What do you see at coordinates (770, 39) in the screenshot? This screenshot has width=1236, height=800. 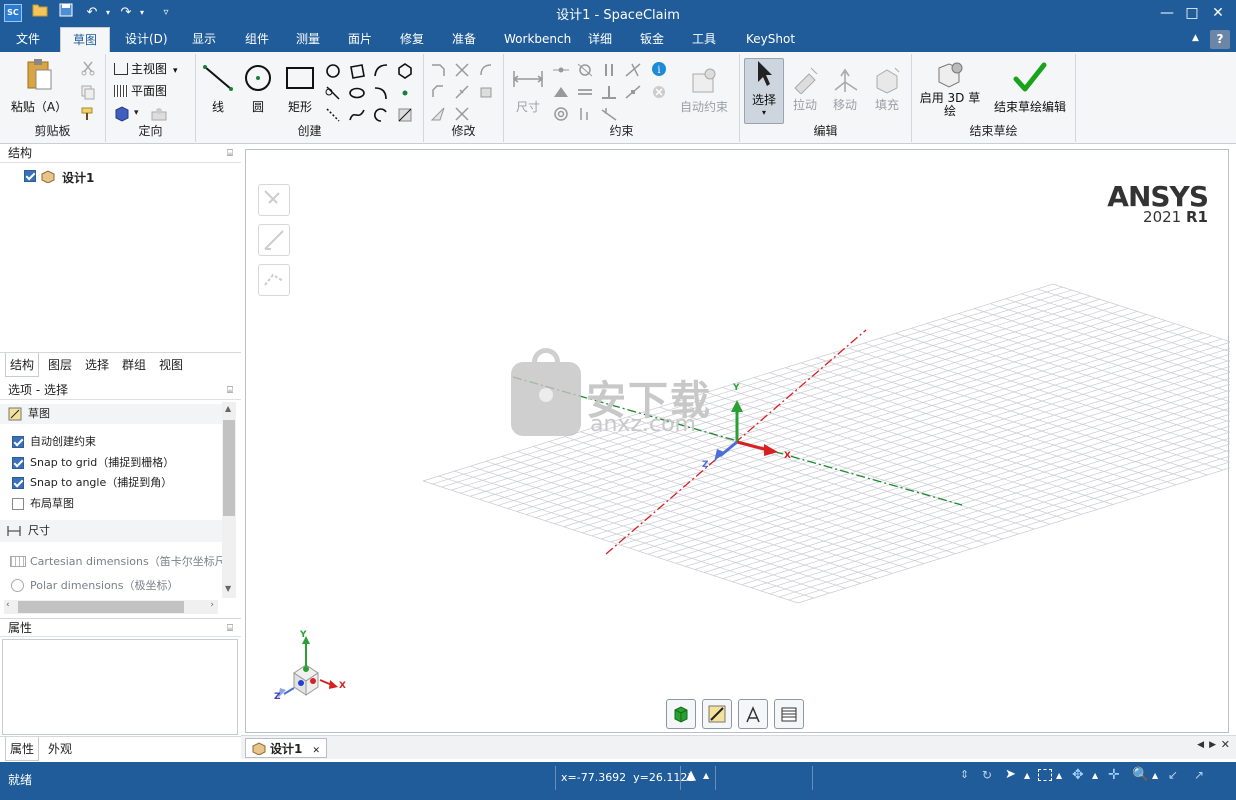 I see `menu-keyshot: KeyShot` at bounding box center [770, 39].